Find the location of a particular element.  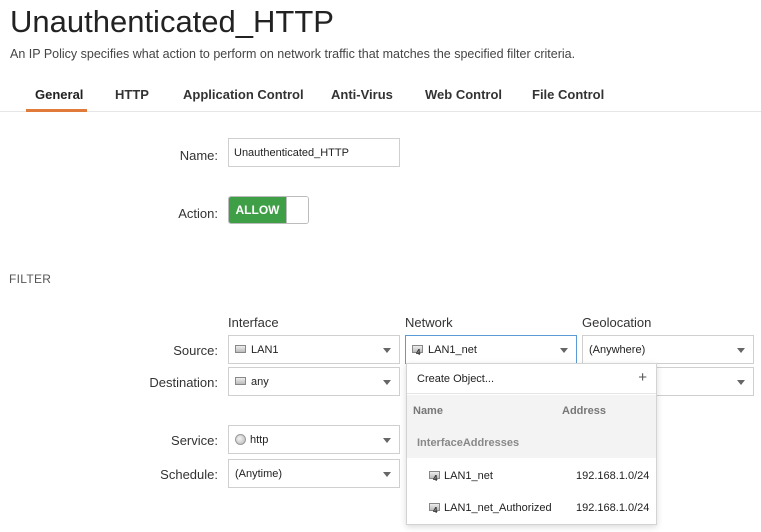

option-name: LAN1_net is located at coordinates (468, 476).